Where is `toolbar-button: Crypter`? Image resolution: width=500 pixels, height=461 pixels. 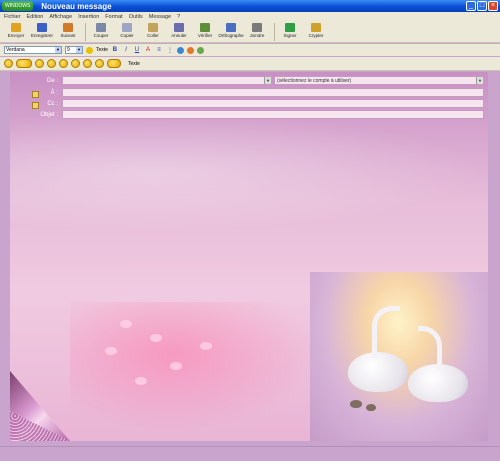 toolbar-button: Crypter is located at coordinates (316, 29).